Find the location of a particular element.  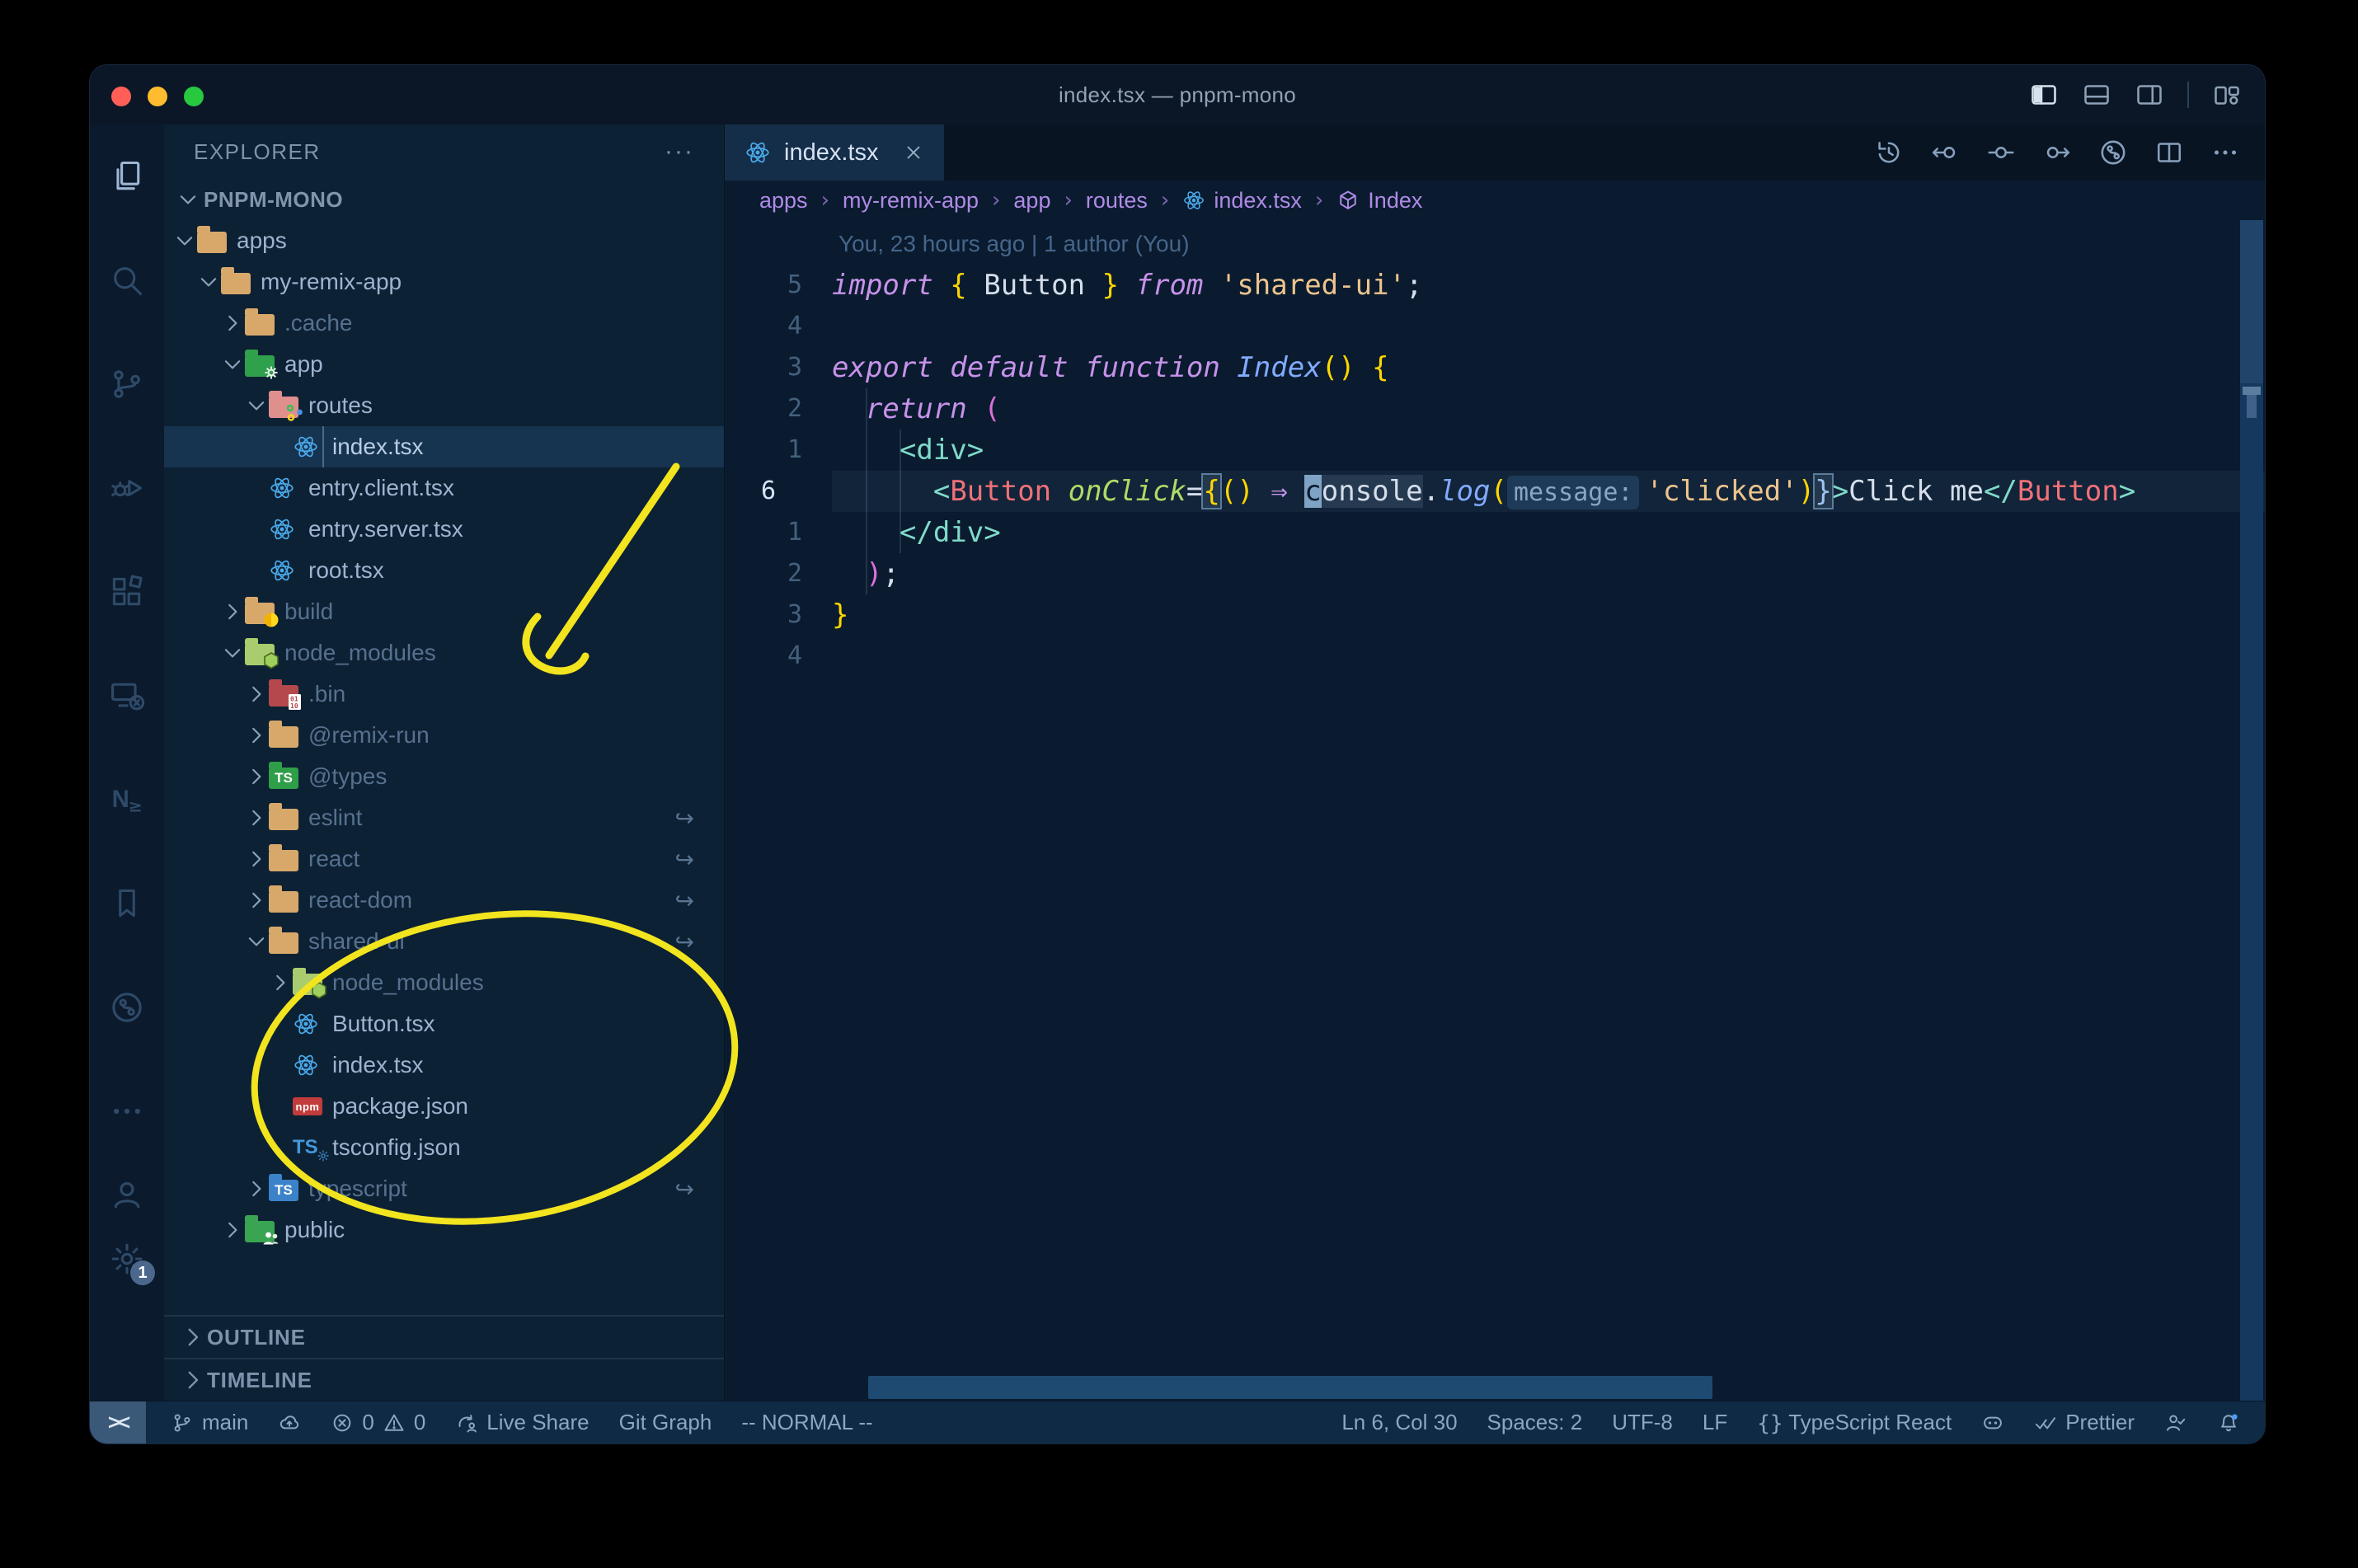

status-indentation: Spaces: 2 is located at coordinates (1535, 1422).